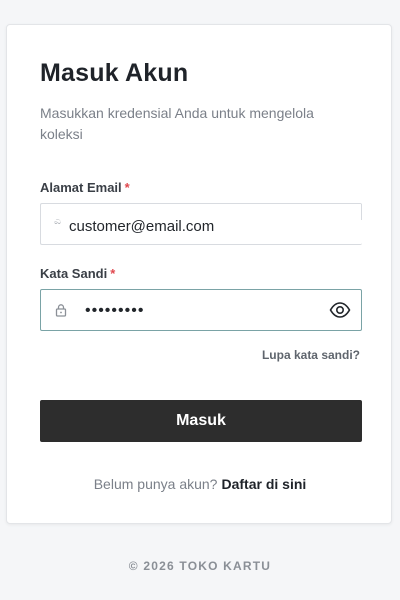 This screenshot has width=400, height=600. What do you see at coordinates (207, 224) in the screenshot?
I see `email-input` at bounding box center [207, 224].